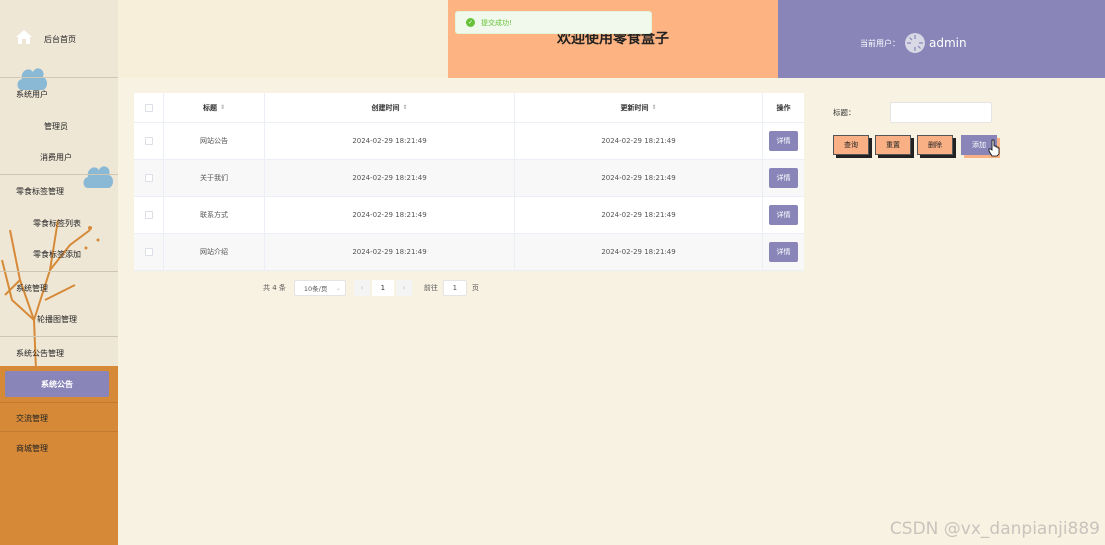  What do you see at coordinates (214, 252) in the screenshot?
I see `cell-title: 网站介绍` at bounding box center [214, 252].